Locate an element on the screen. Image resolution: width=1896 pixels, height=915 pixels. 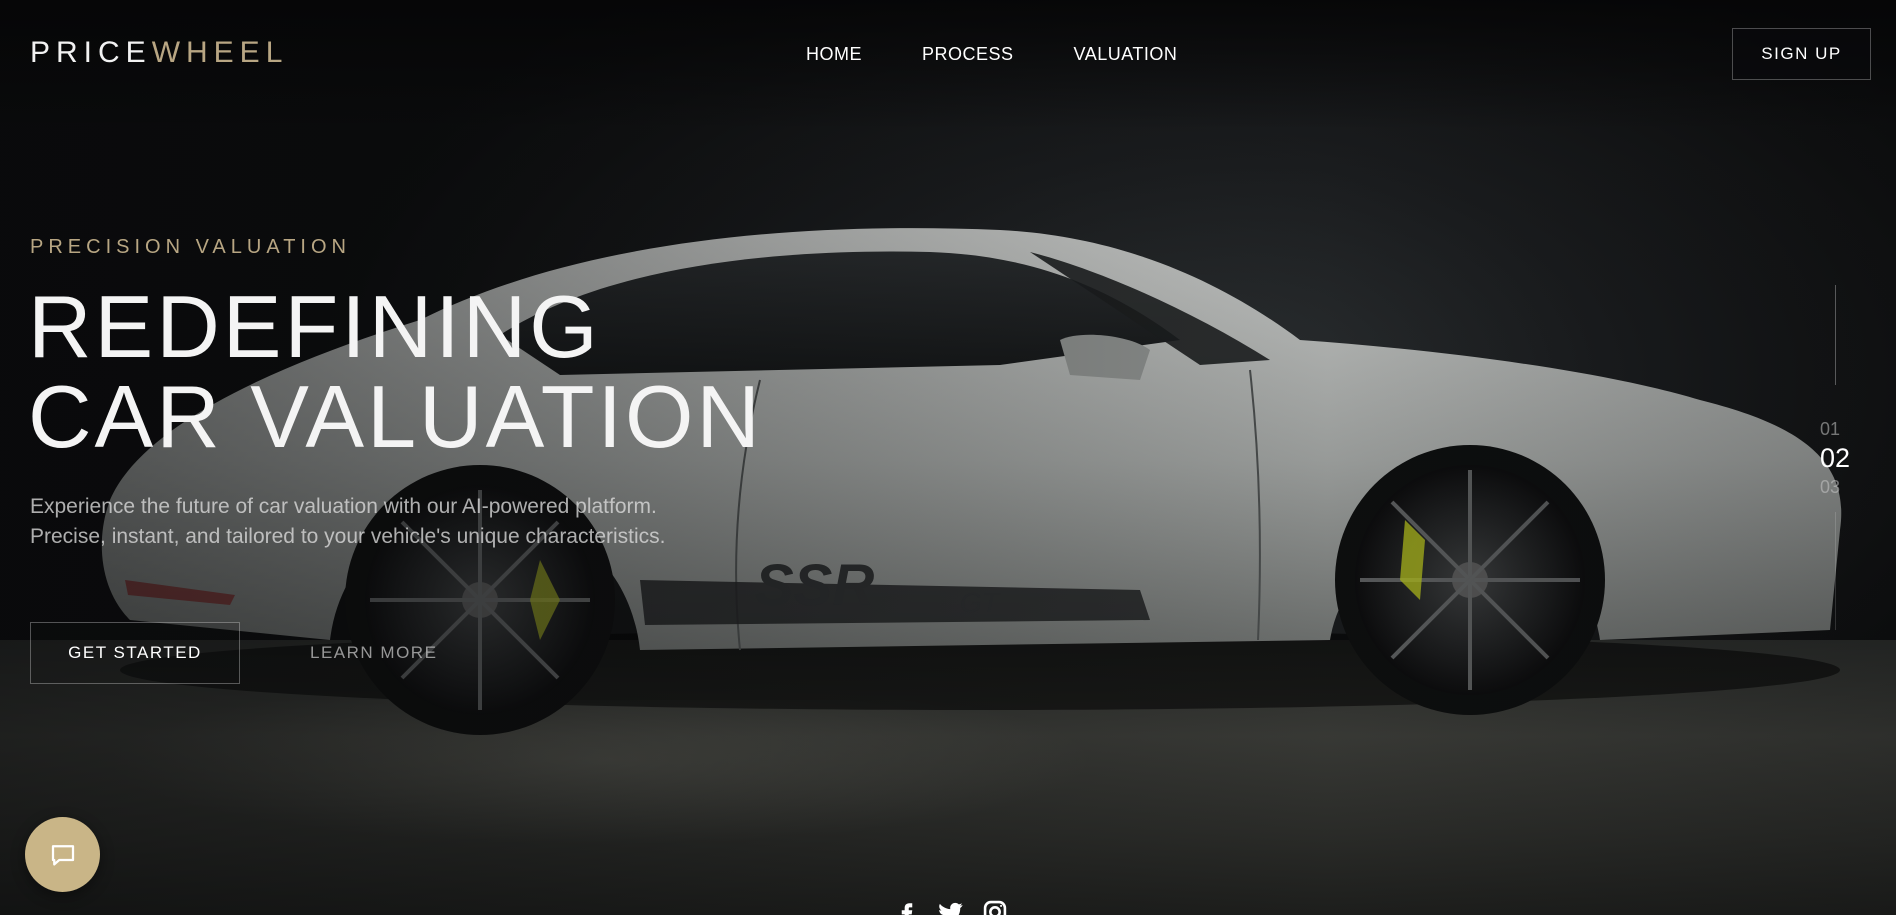
brand-name-part1: PRICE is located at coordinates (91, 52).